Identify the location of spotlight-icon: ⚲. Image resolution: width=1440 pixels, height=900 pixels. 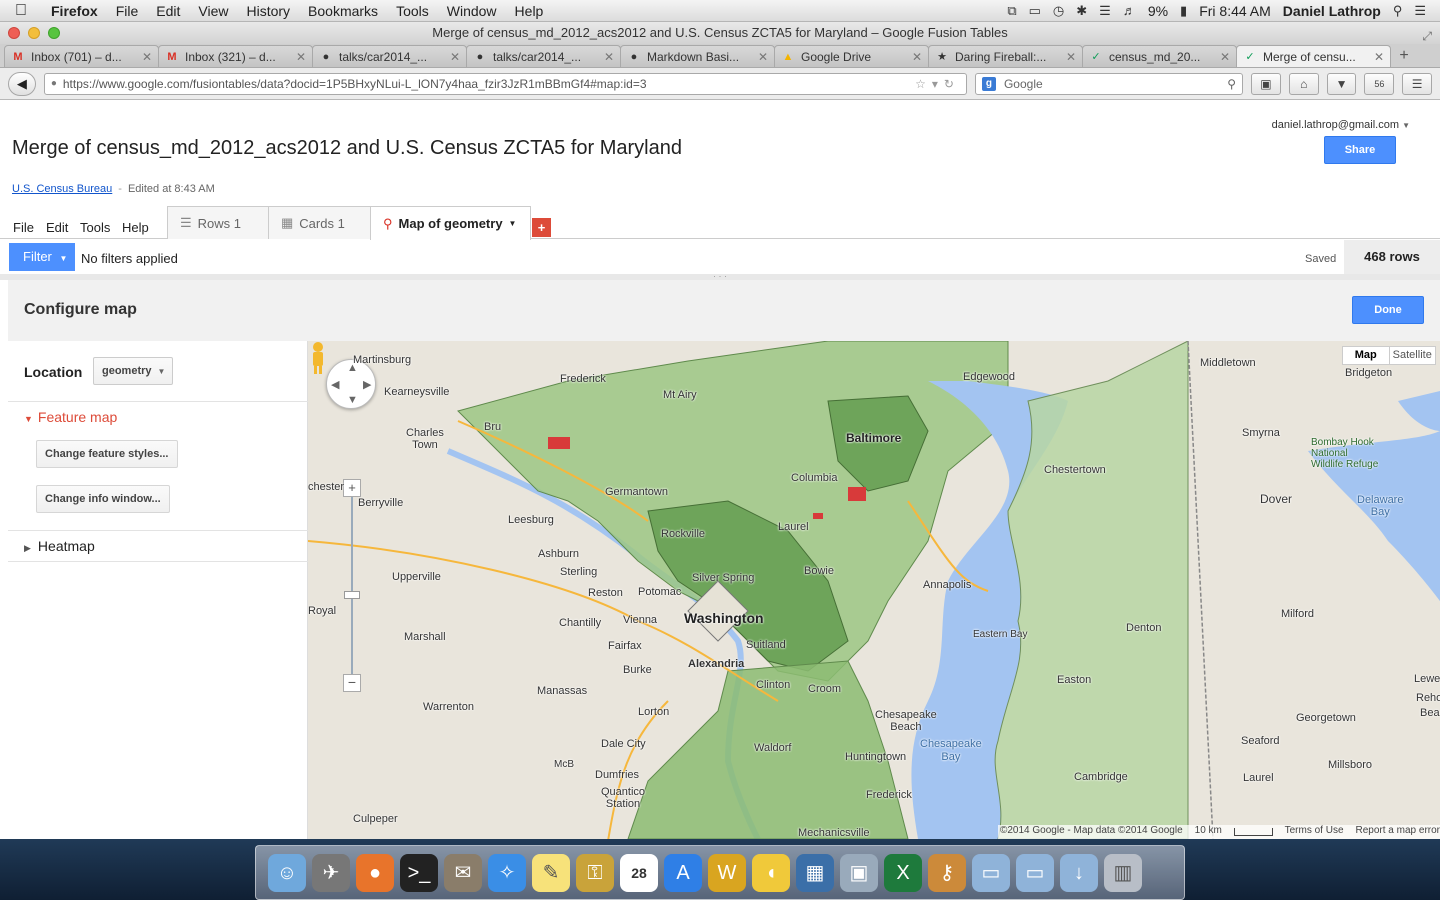
(1398, 11).